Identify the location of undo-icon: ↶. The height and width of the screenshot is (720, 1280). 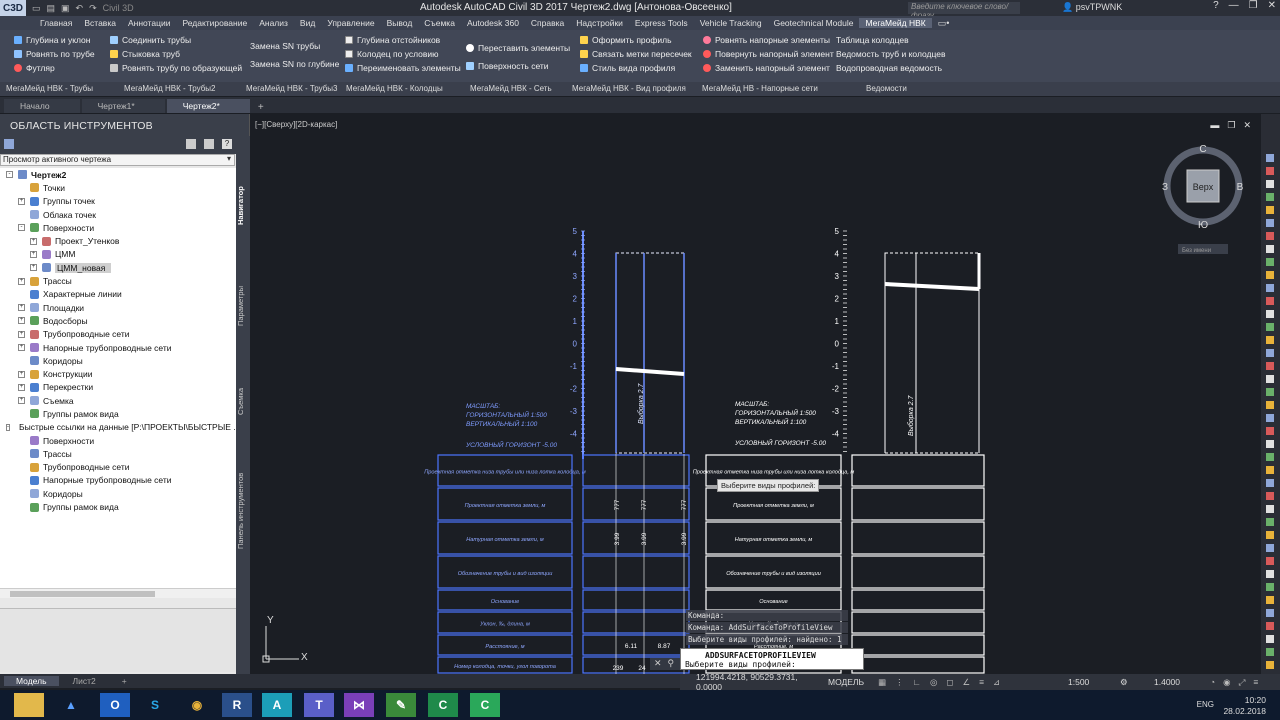
(80, 8).